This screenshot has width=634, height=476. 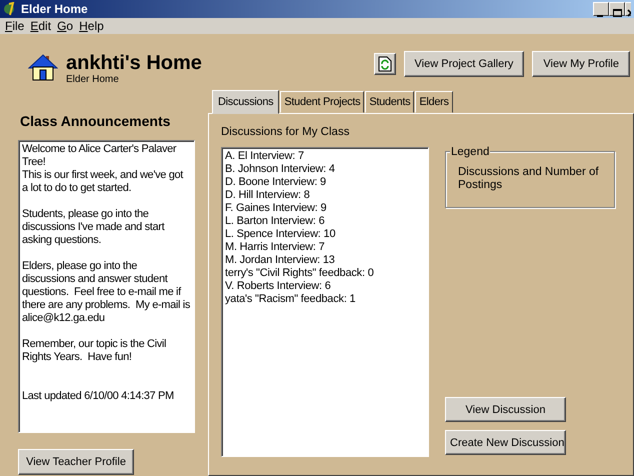 I want to click on tab: Students, so click(x=389, y=101).